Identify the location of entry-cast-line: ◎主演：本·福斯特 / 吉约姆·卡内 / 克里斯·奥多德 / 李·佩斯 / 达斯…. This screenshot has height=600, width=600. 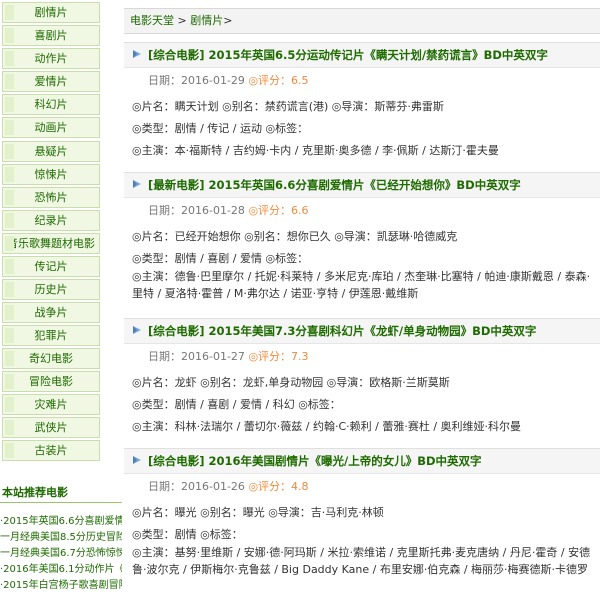
(315, 150).